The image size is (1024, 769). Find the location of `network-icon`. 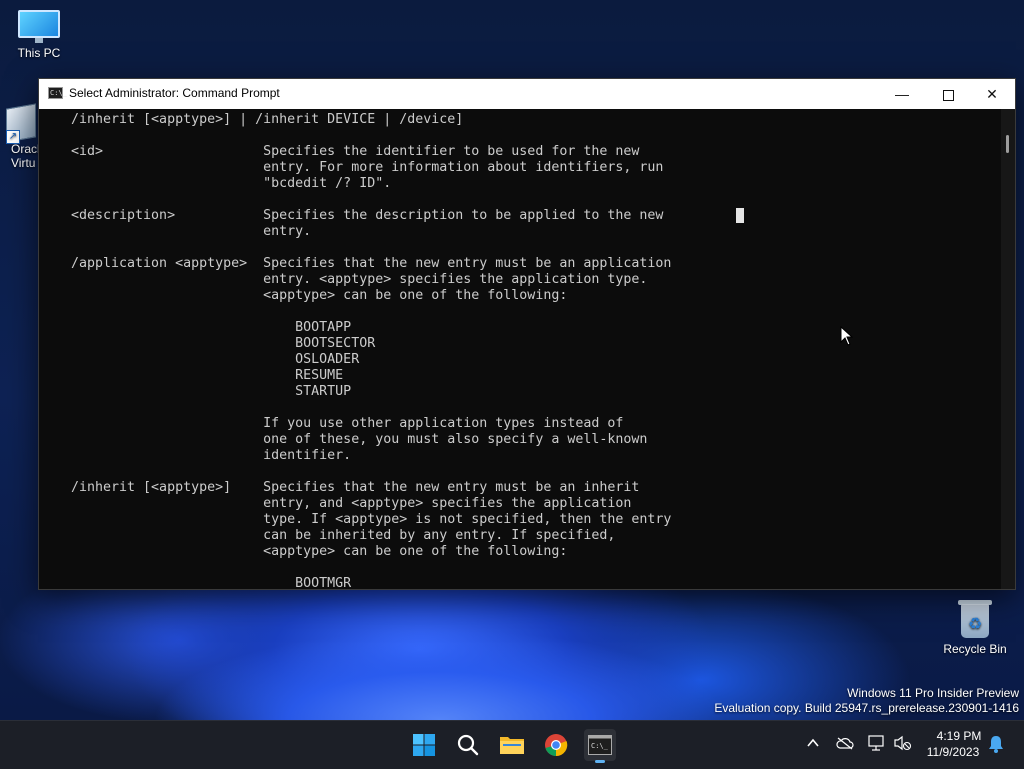

network-icon is located at coordinates (877, 744).